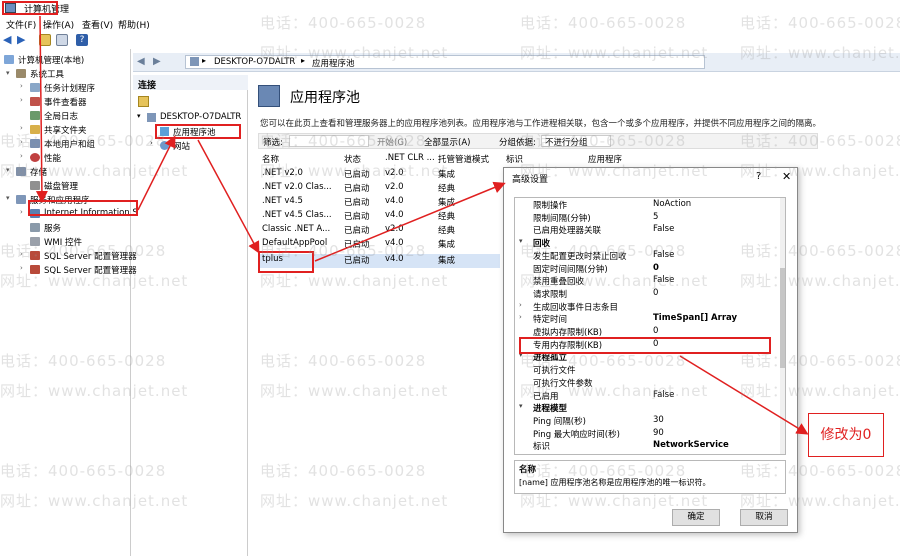 The image size is (900, 556). Describe the element at coordinates (194, 132) in the screenshot. I see `conn-app-pools: 应用程序池` at that location.